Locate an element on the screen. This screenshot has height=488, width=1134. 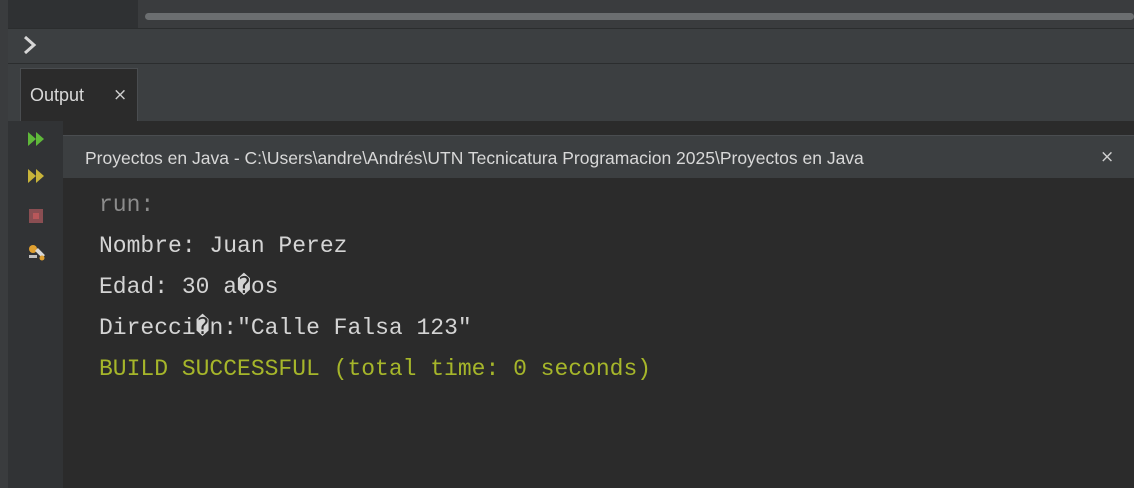
rerun-options-svg is located at coordinates (36, 176).